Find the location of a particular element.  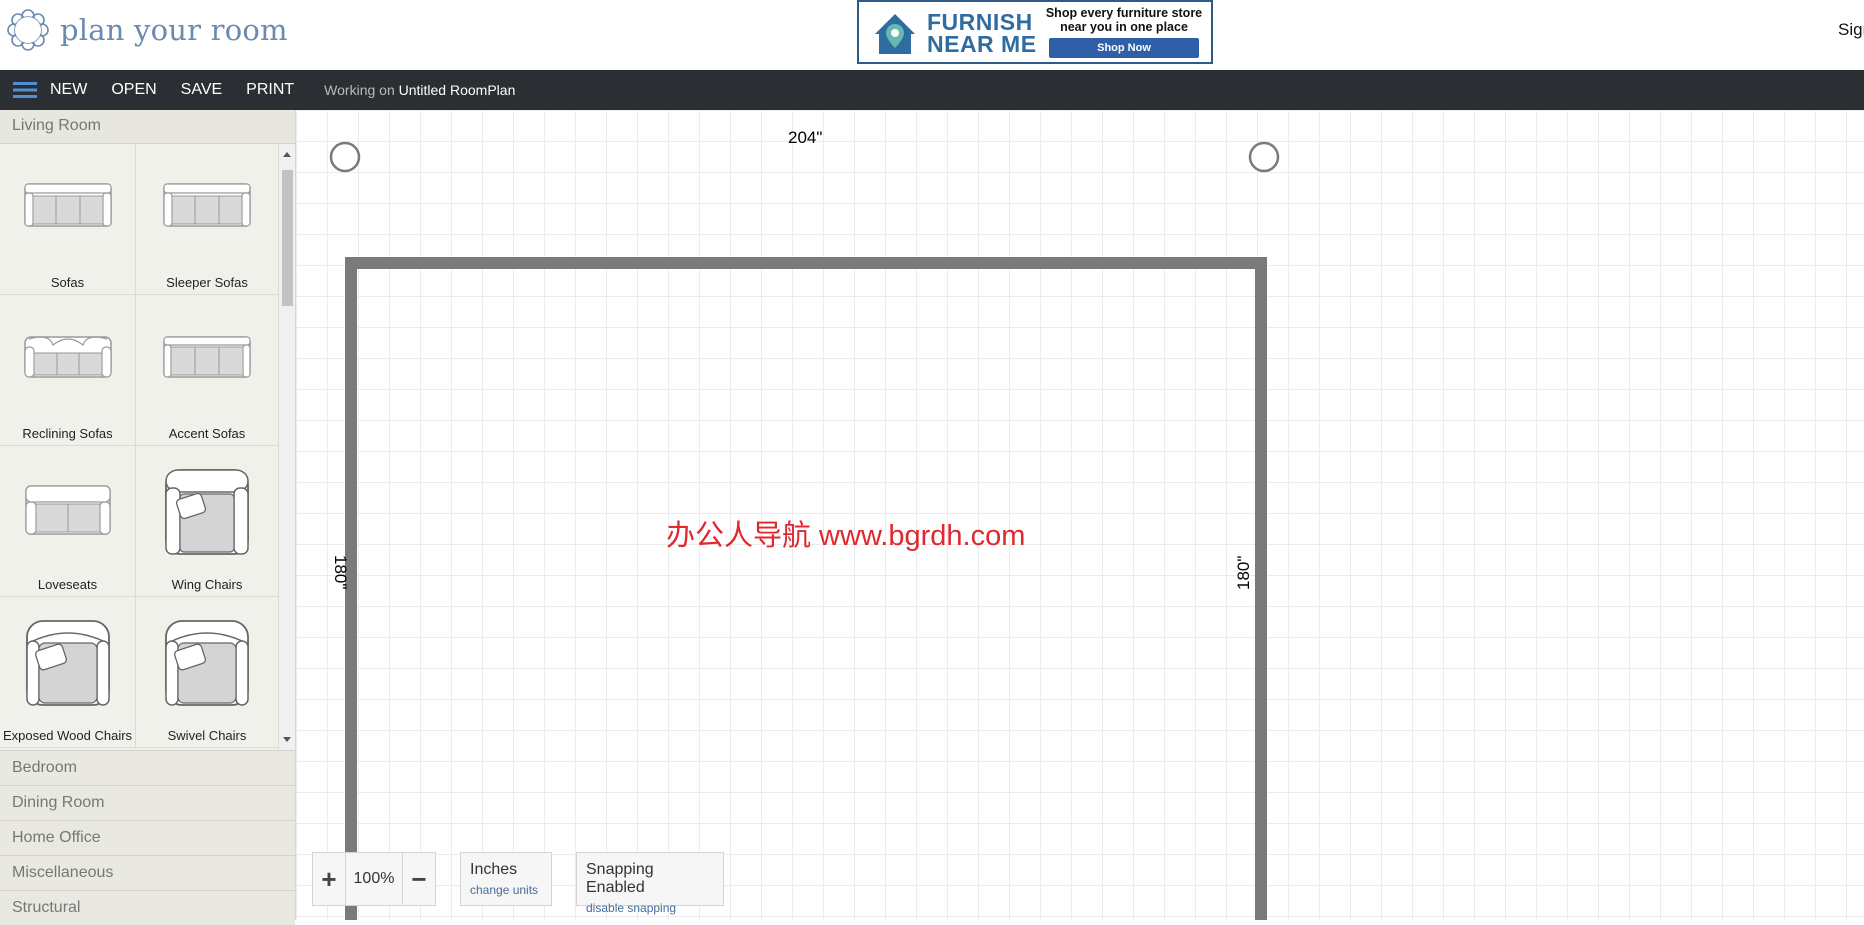

hamburger-icon is located at coordinates (25, 90).